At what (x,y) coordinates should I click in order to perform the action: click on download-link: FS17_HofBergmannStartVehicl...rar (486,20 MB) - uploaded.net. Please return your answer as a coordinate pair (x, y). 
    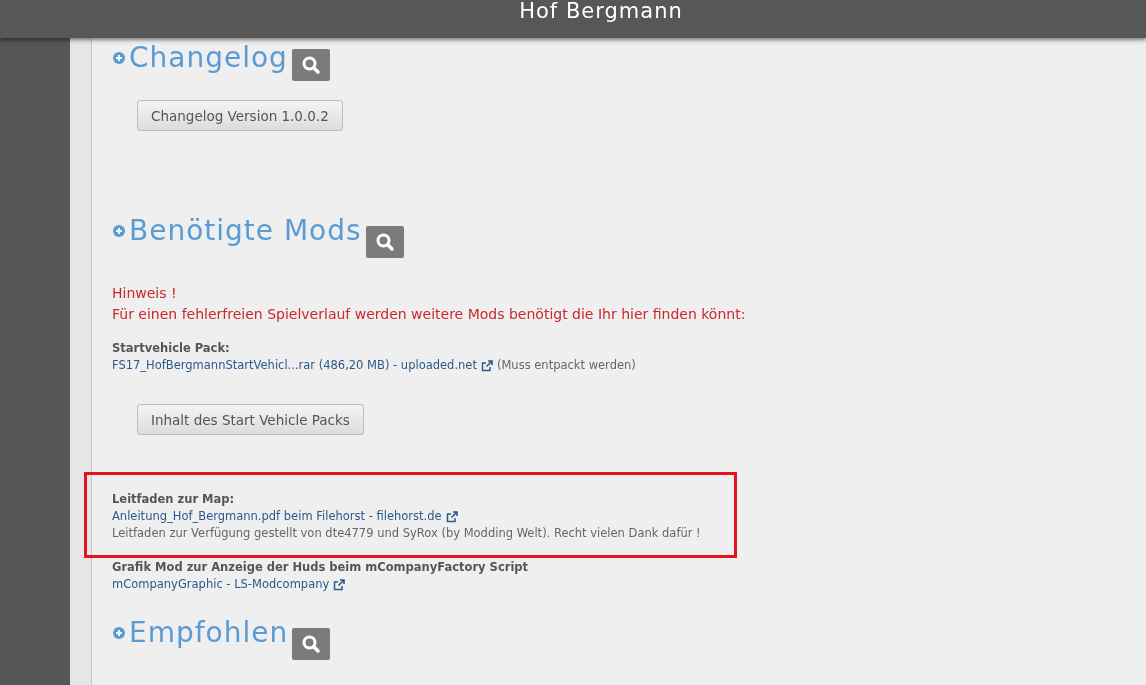
    Looking at the image, I should click on (294, 365).